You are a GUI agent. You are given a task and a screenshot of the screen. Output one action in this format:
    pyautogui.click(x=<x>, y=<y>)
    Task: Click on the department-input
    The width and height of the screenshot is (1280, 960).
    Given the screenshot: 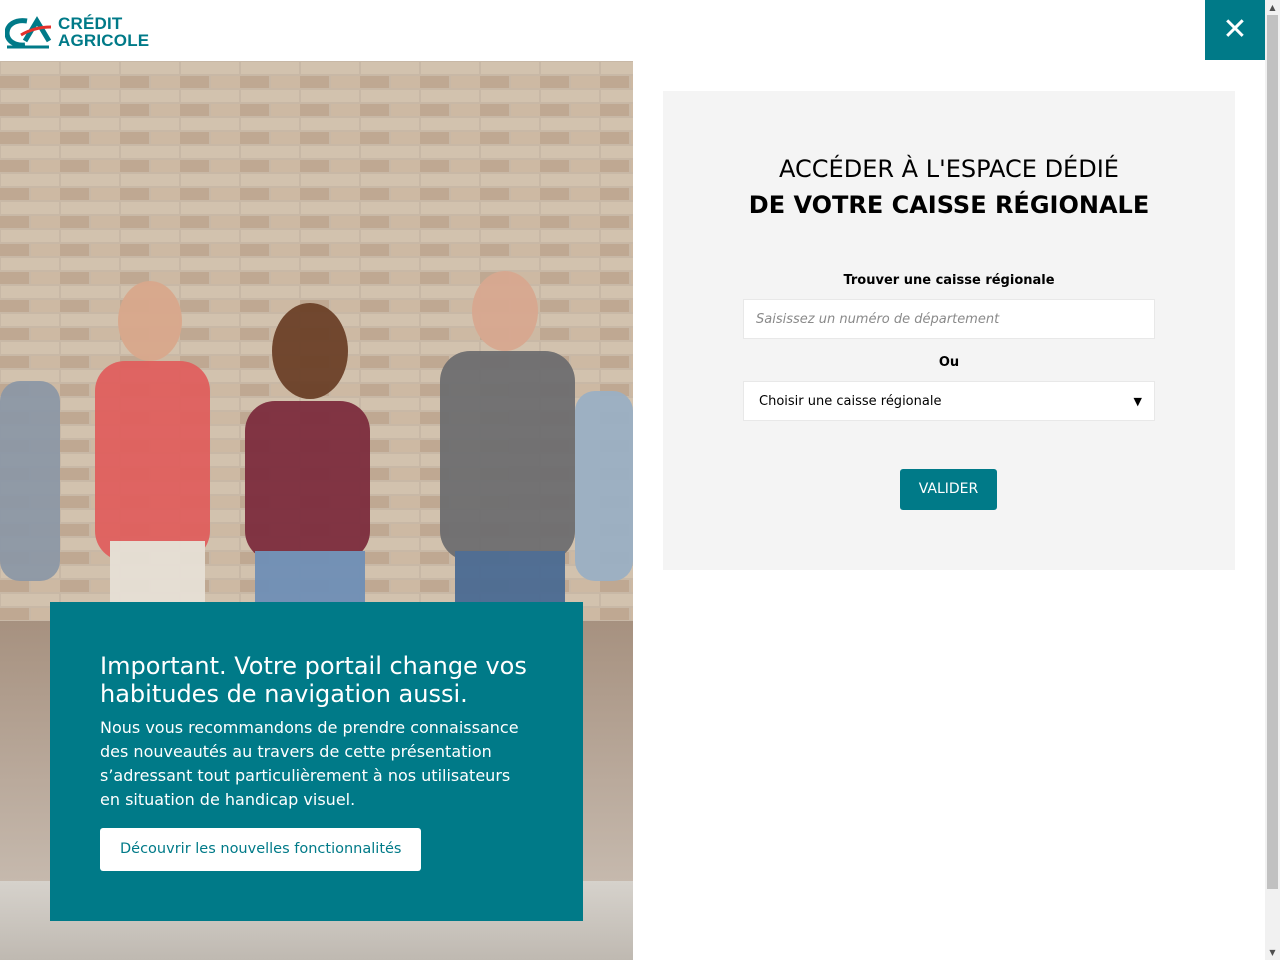 What is the action you would take?
    pyautogui.click(x=949, y=319)
    